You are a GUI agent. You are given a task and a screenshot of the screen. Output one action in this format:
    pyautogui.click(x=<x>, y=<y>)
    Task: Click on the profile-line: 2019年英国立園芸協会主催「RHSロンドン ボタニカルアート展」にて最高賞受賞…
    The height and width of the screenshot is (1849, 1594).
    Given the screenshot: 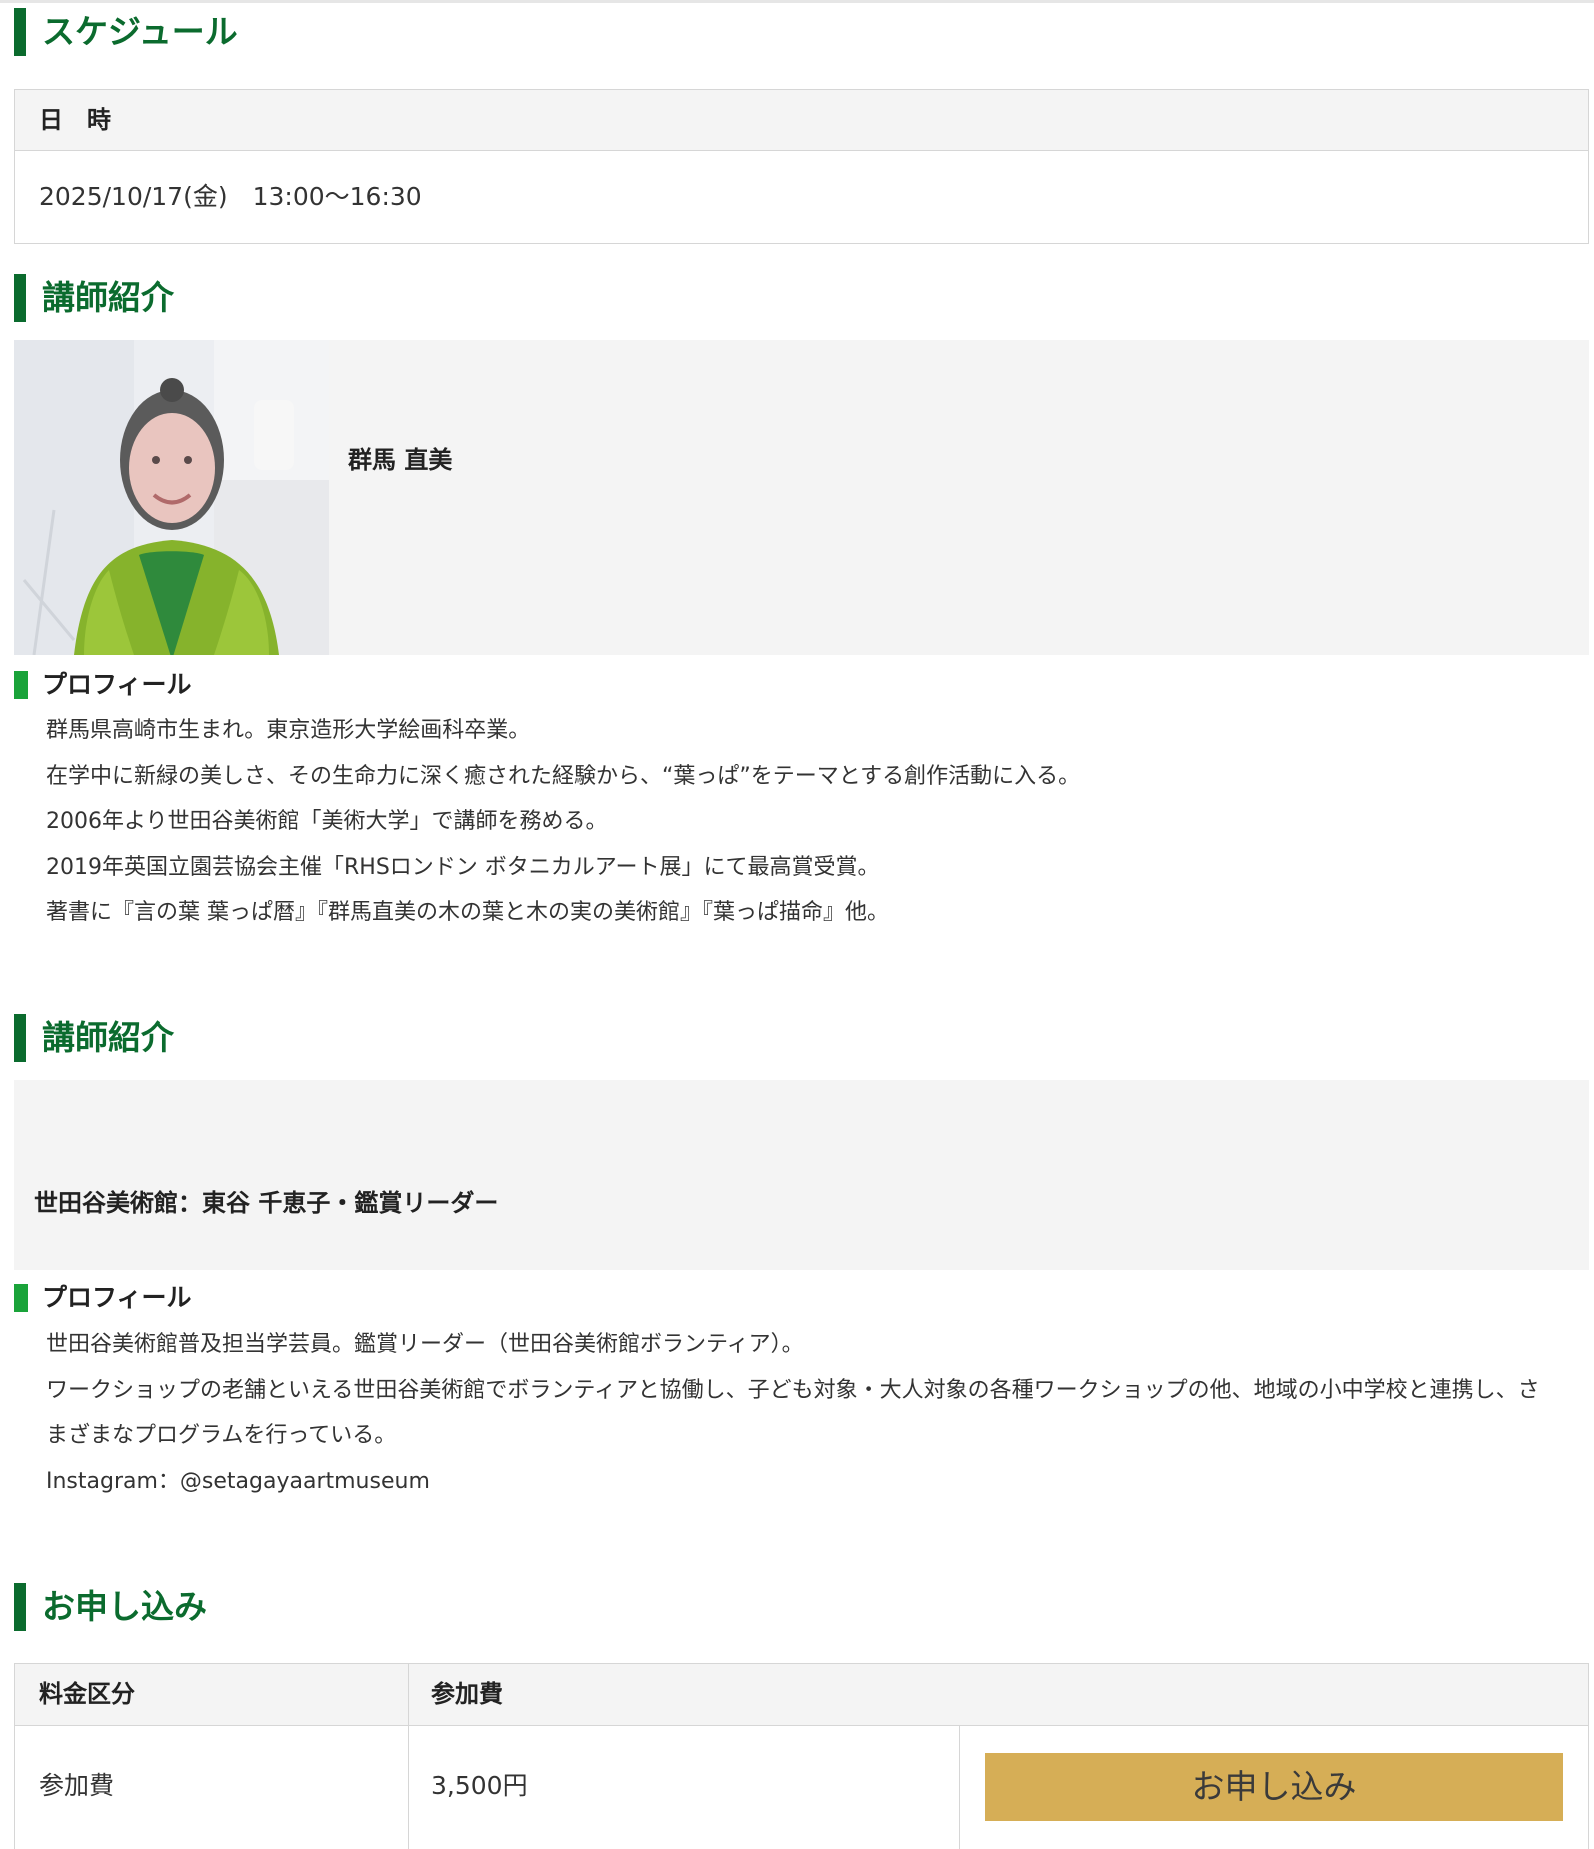 What is the action you would take?
    pyautogui.click(x=463, y=867)
    